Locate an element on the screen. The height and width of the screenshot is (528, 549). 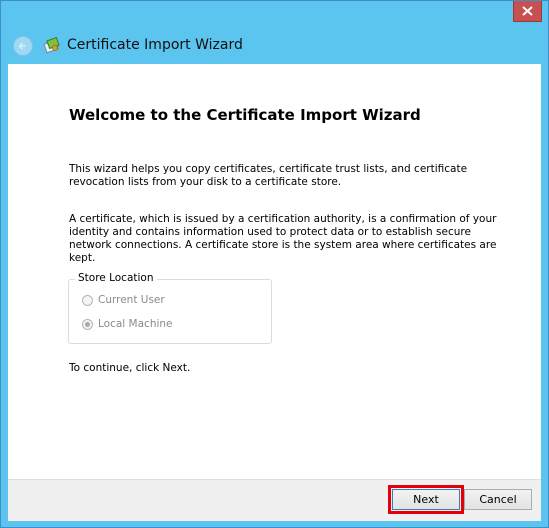
radio-current-user: Current User is located at coordinates (123, 300).